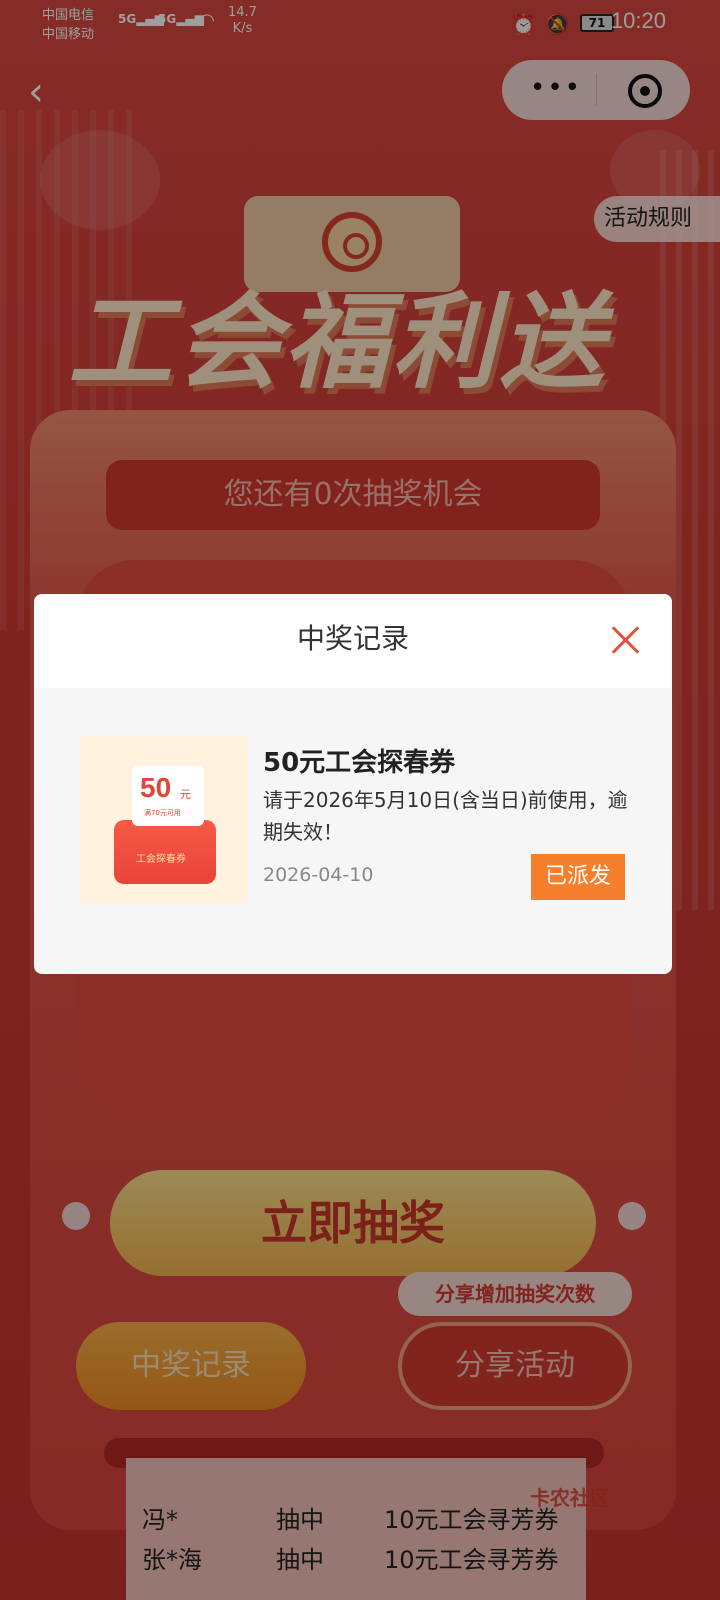 The image size is (720, 1600). What do you see at coordinates (318, 875) in the screenshot?
I see `prize-date: 2026-04-10` at bounding box center [318, 875].